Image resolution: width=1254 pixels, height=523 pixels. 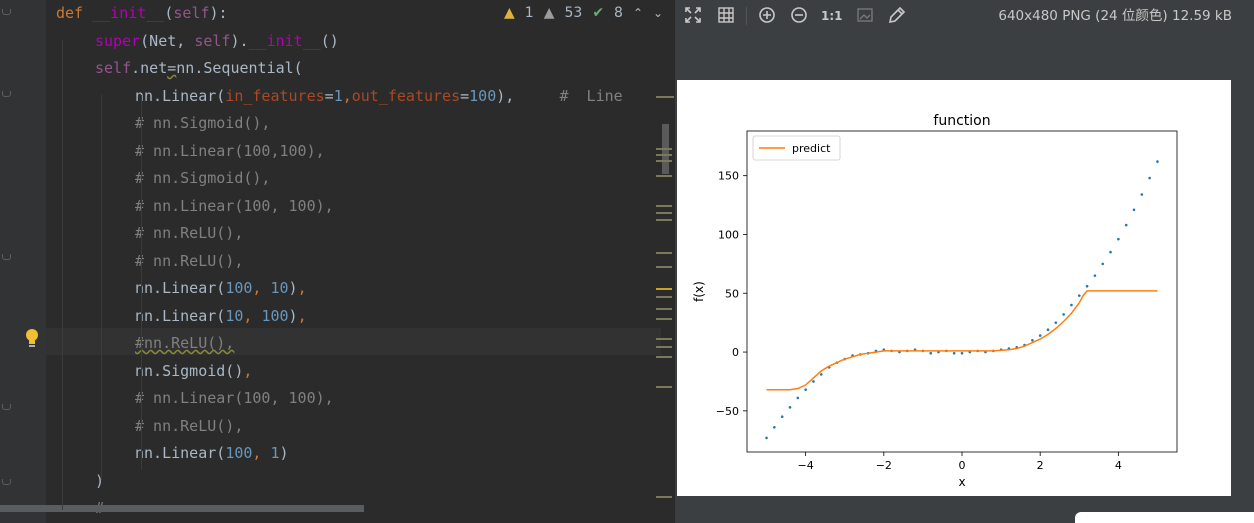 What do you see at coordinates (865, 16) in the screenshot?
I see `background-icon` at bounding box center [865, 16].